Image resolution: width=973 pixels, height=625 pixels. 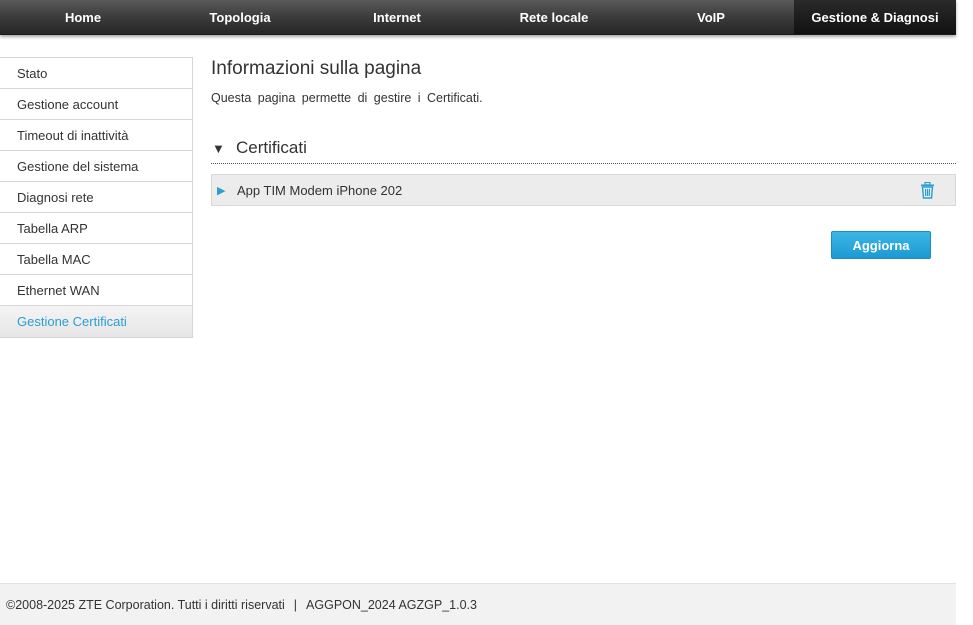 I want to click on tab-gestione-diagnosi: Gestione & Diagnosi, so click(x=875, y=17).